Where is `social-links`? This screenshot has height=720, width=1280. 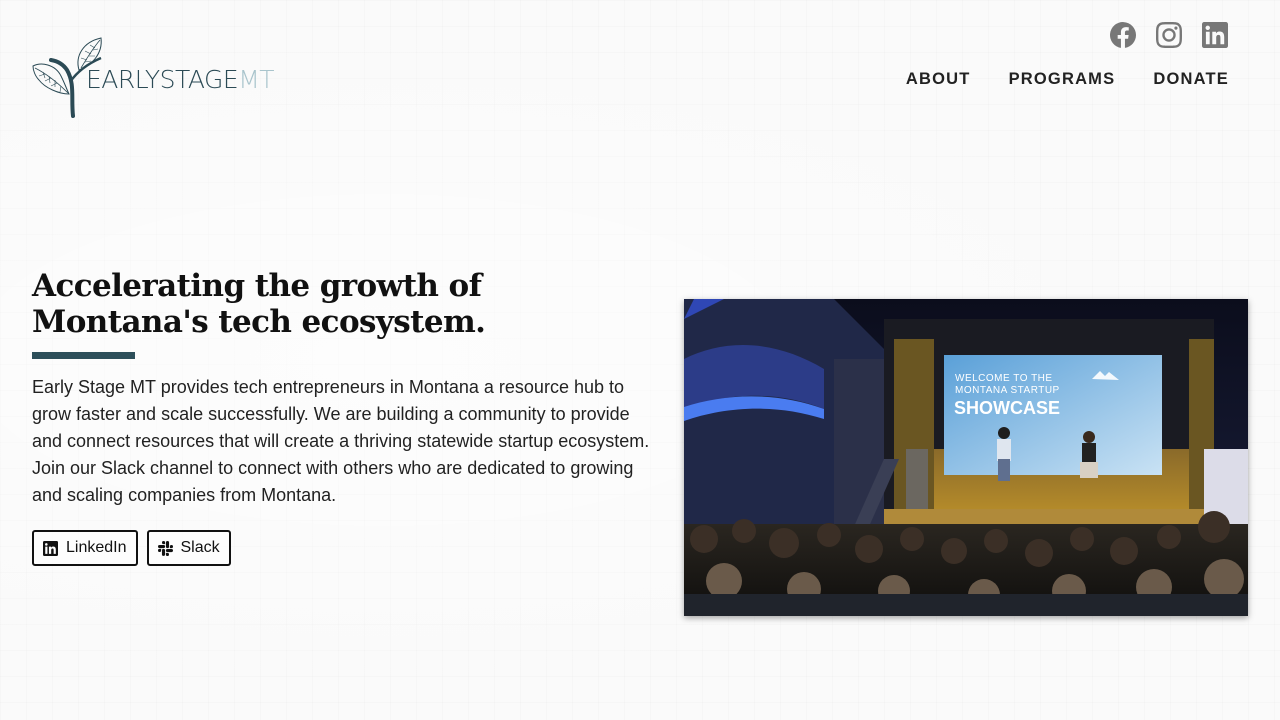
social-links is located at coordinates (1169, 36).